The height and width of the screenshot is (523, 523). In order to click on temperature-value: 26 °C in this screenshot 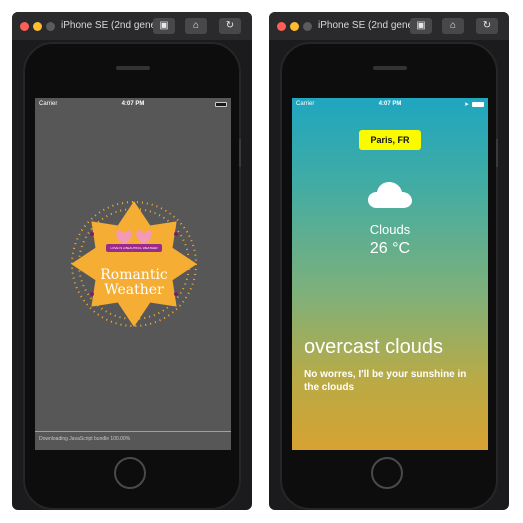, I will do `click(390, 248)`.